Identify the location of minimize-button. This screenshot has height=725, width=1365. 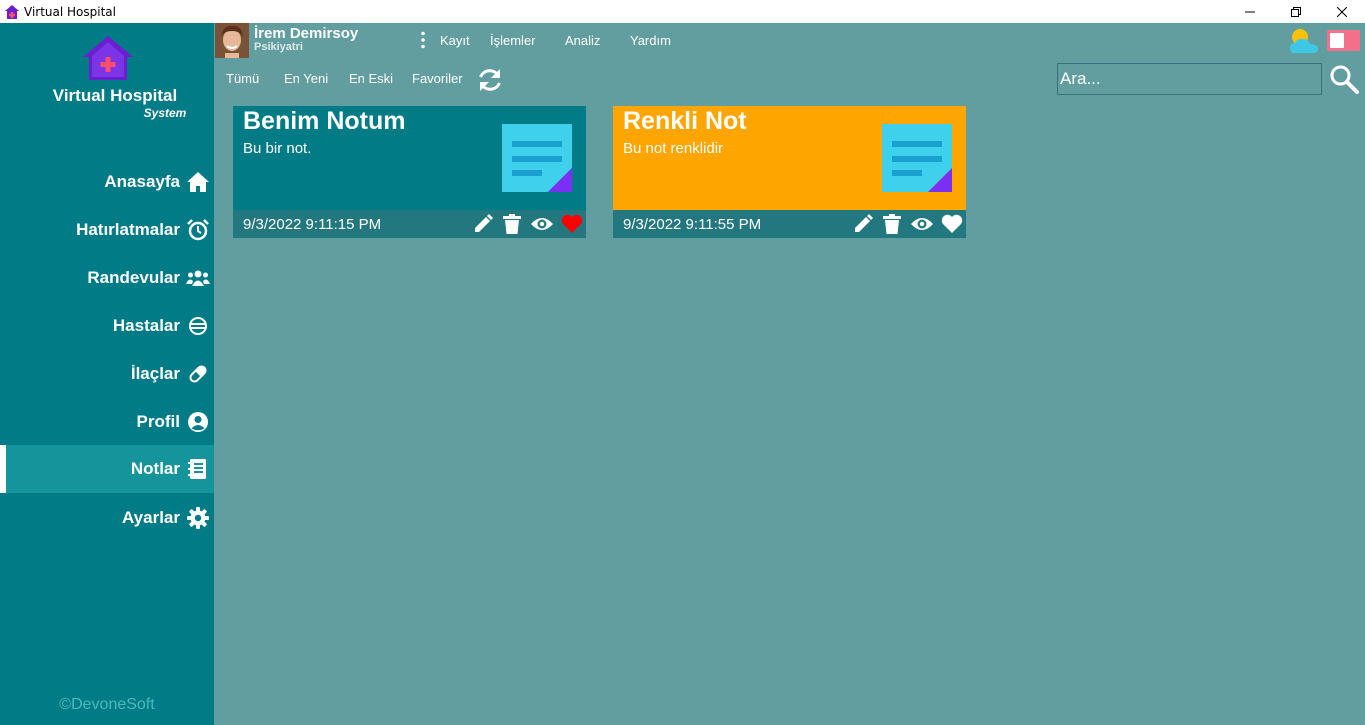
(1250, 11).